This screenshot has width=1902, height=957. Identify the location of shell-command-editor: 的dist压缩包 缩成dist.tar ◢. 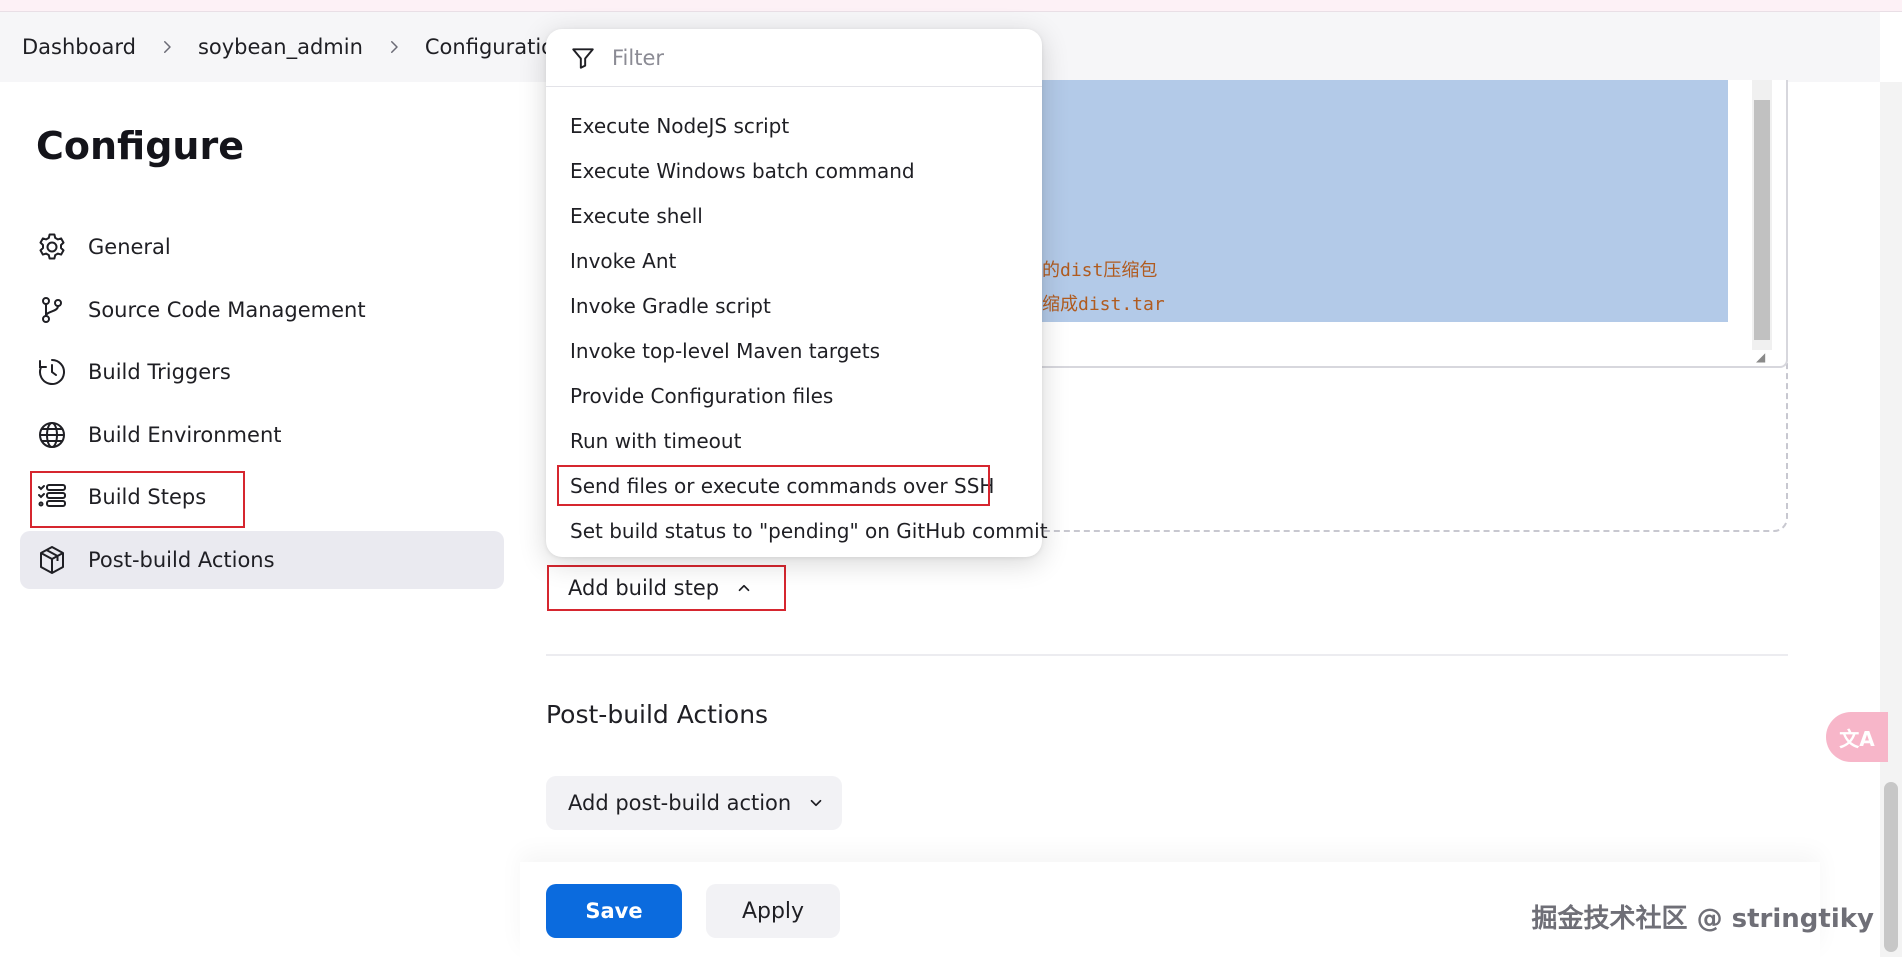
(1394, 224).